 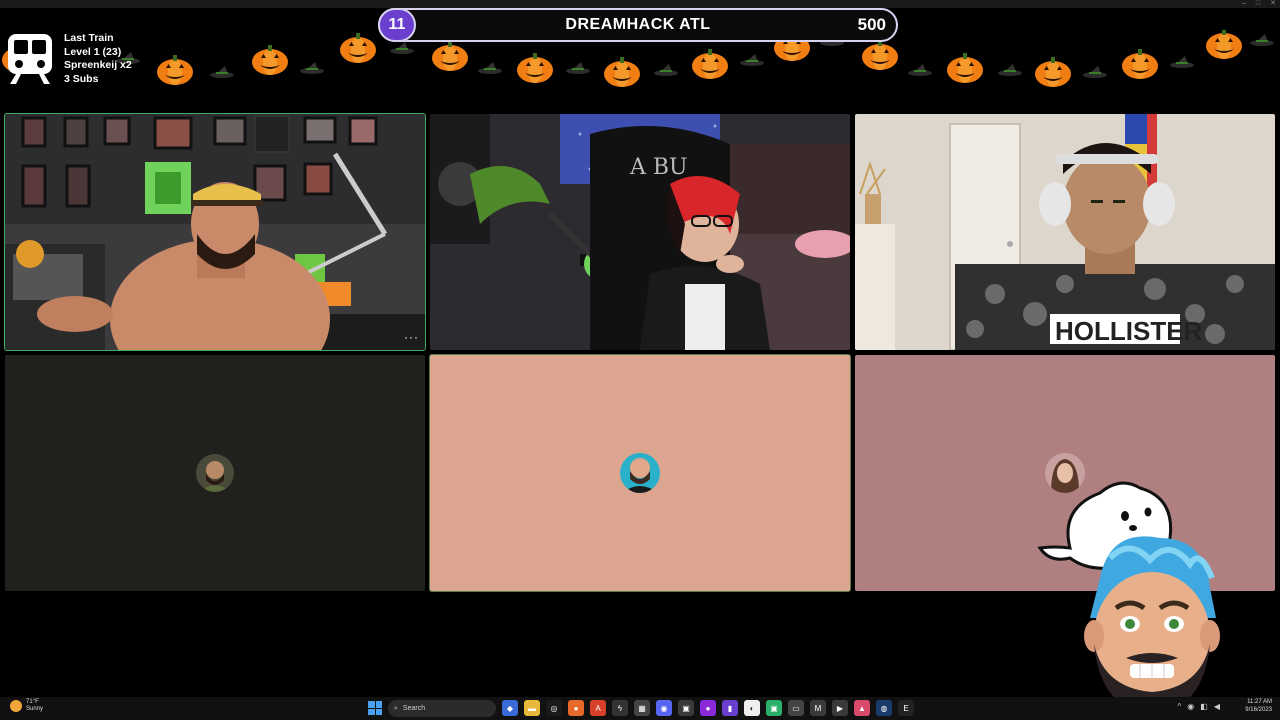 I want to click on participant-3-video: HOLLISTER, so click(x=1065, y=232).